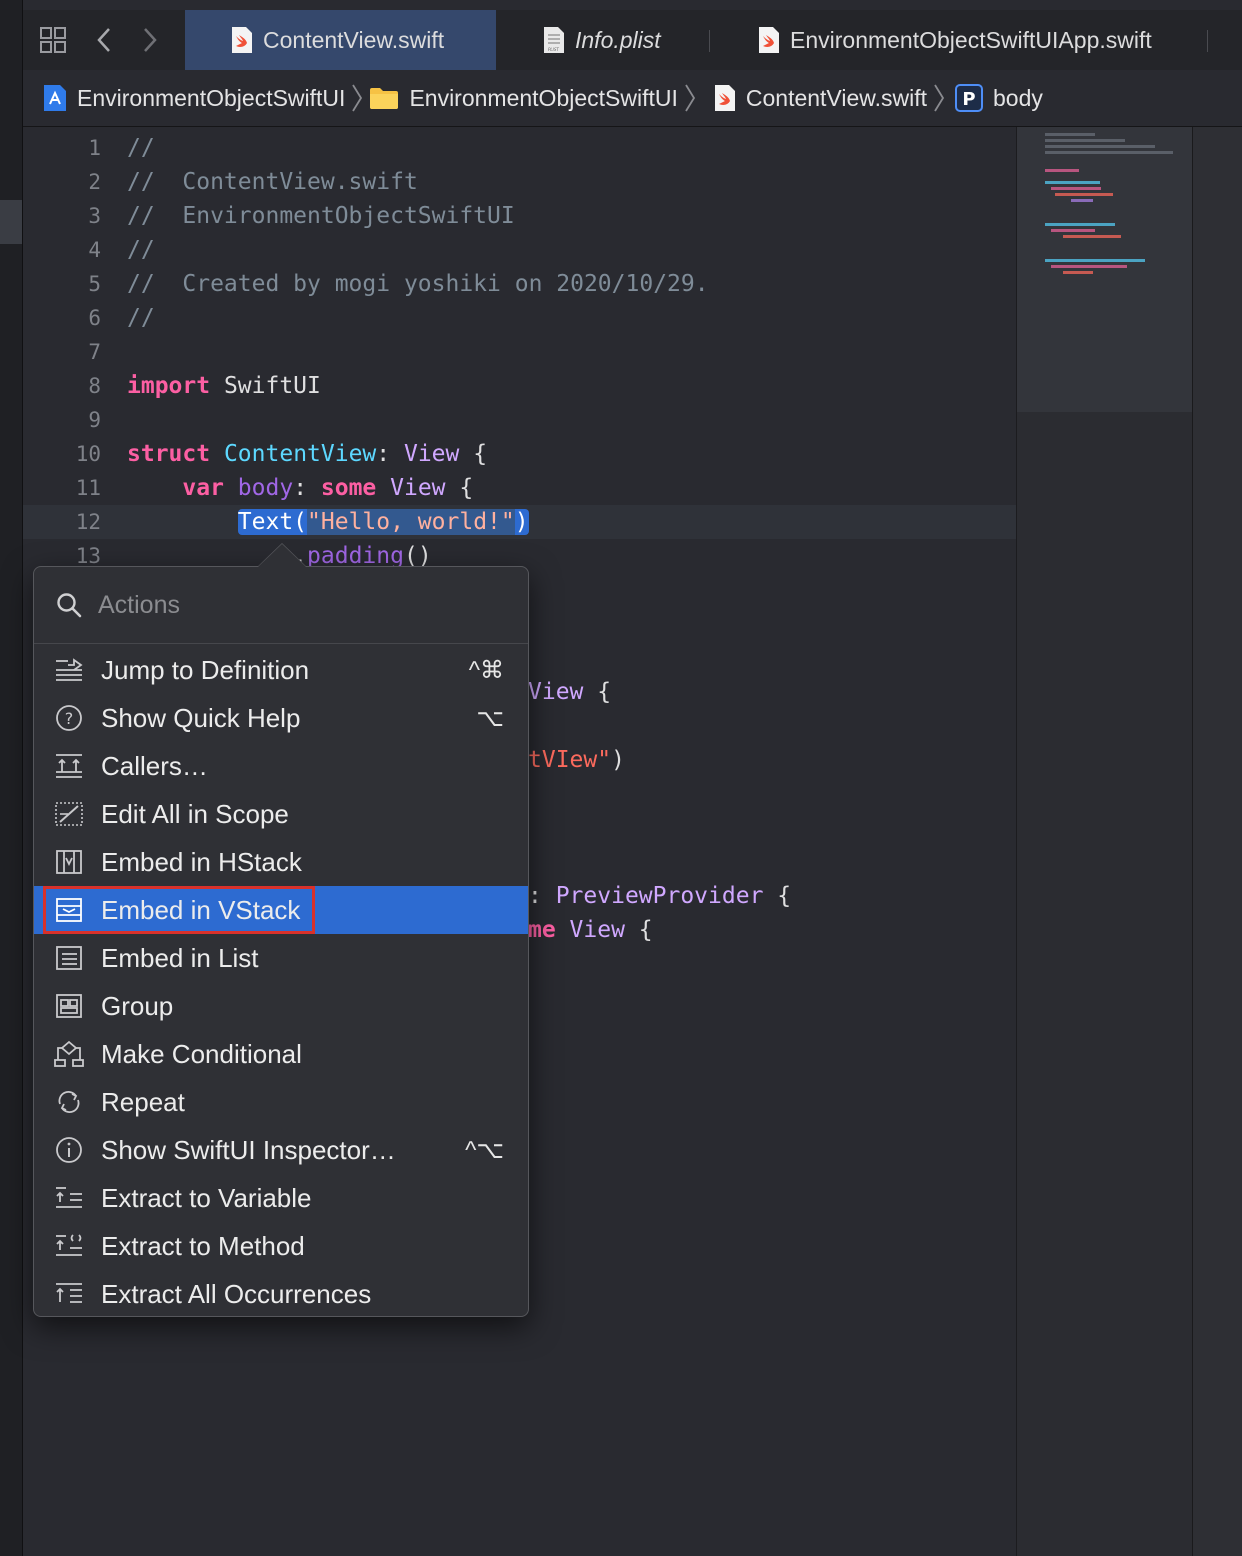 The image size is (1242, 1556). What do you see at coordinates (281, 862) in the screenshot?
I see `menu-item-embed-in-hstack: Embed in HStack` at bounding box center [281, 862].